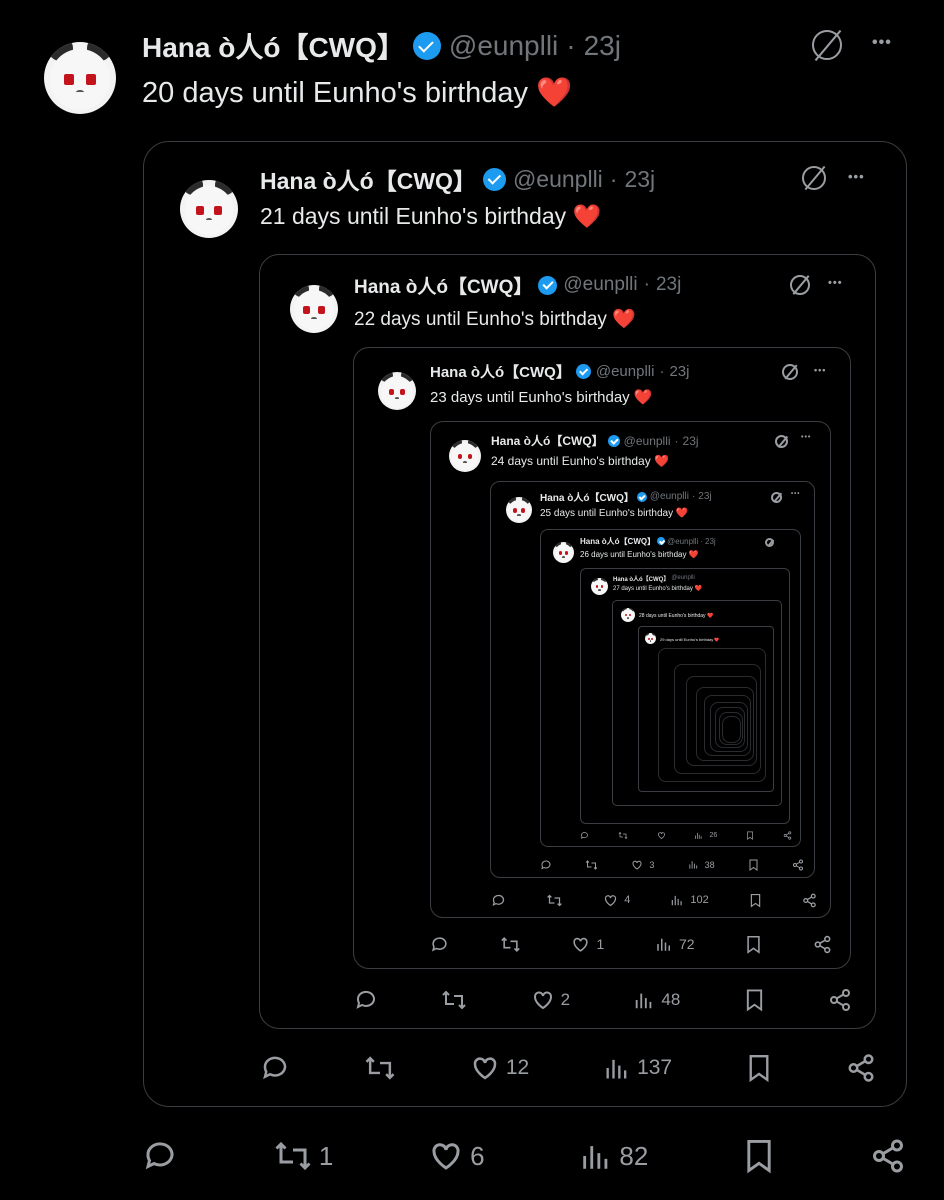  What do you see at coordinates (689, 900) in the screenshot?
I see `views-button: 102` at bounding box center [689, 900].